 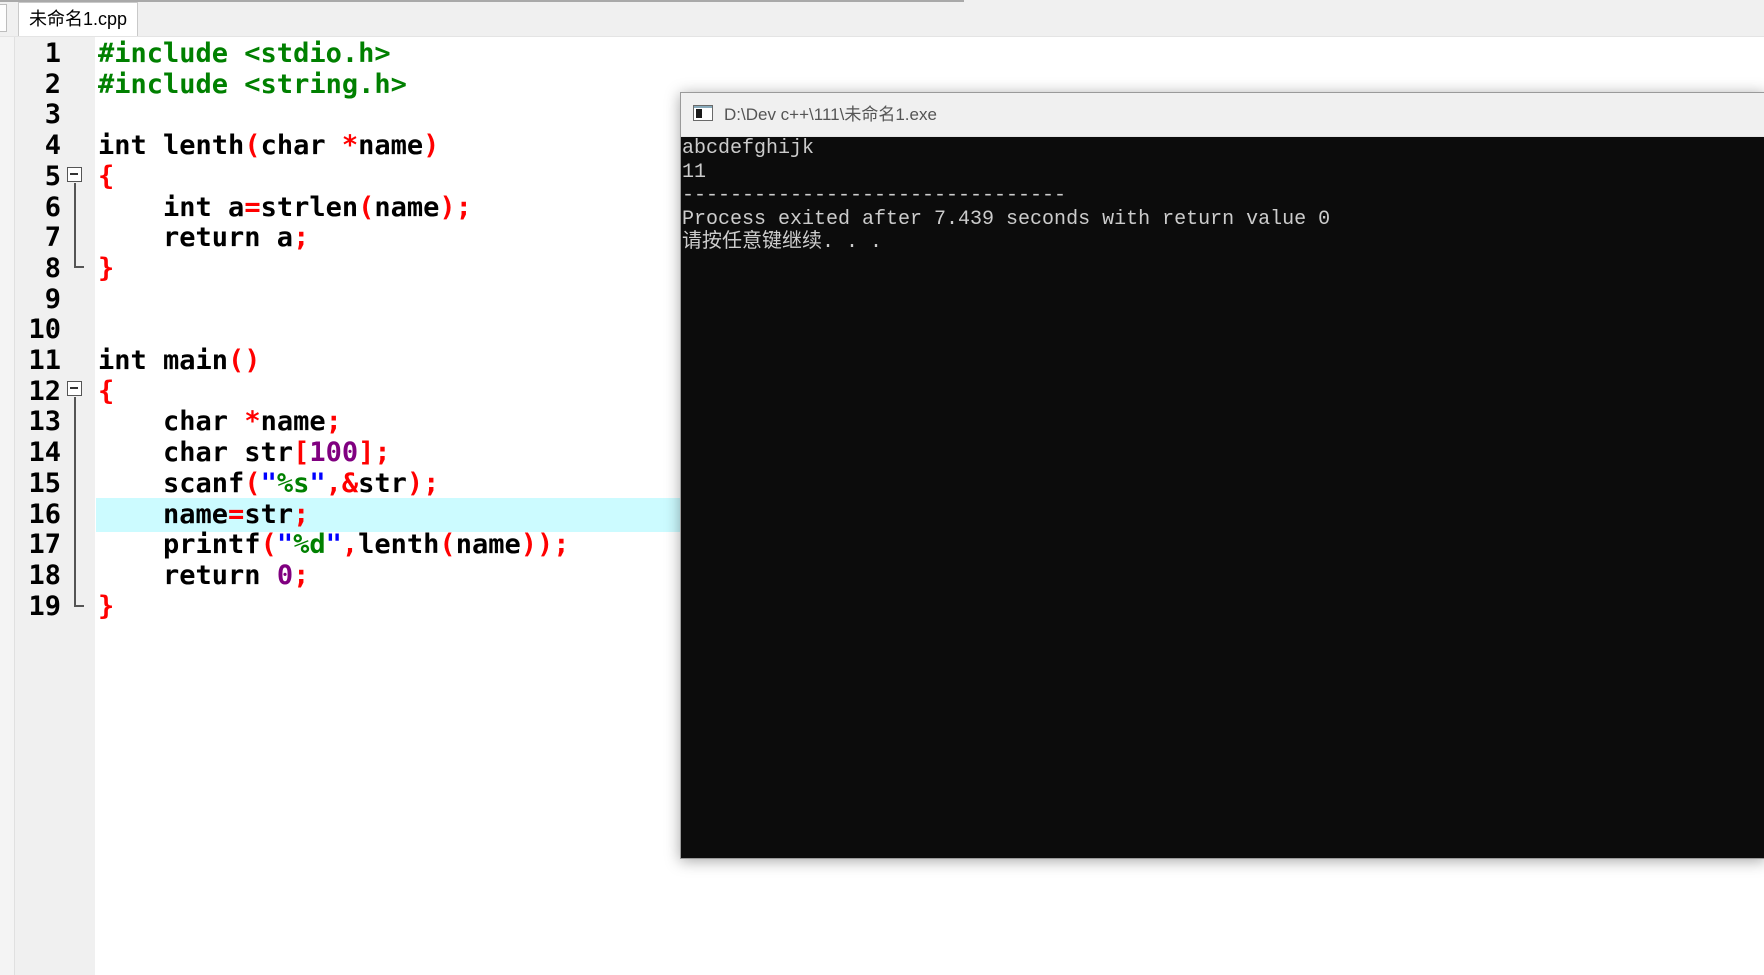 What do you see at coordinates (874, 195) in the screenshot?
I see `console-output-line: --------------------------------` at bounding box center [874, 195].